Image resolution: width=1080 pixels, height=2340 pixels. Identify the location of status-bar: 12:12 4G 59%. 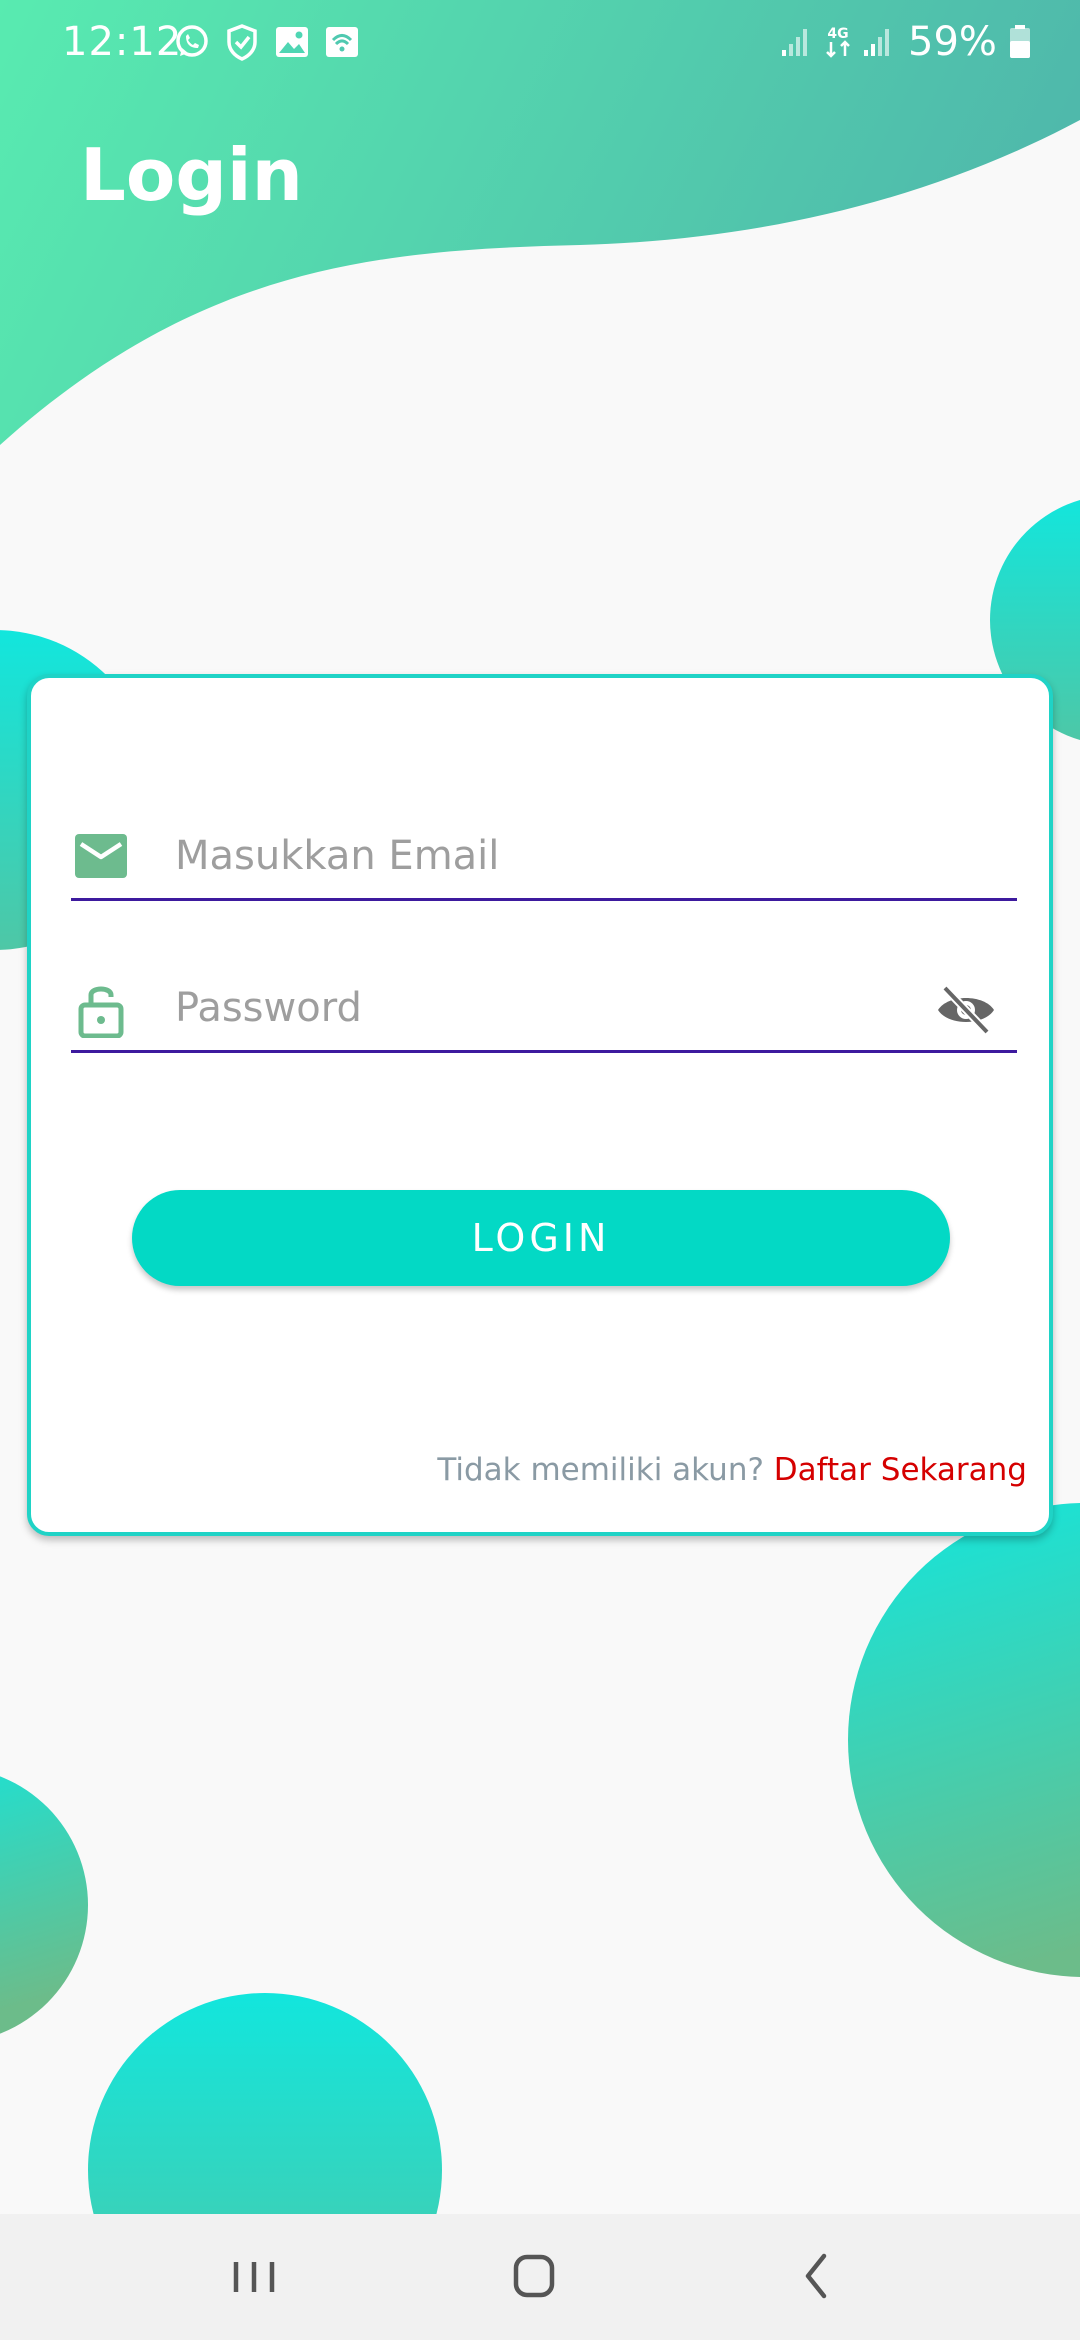
(540, 42).